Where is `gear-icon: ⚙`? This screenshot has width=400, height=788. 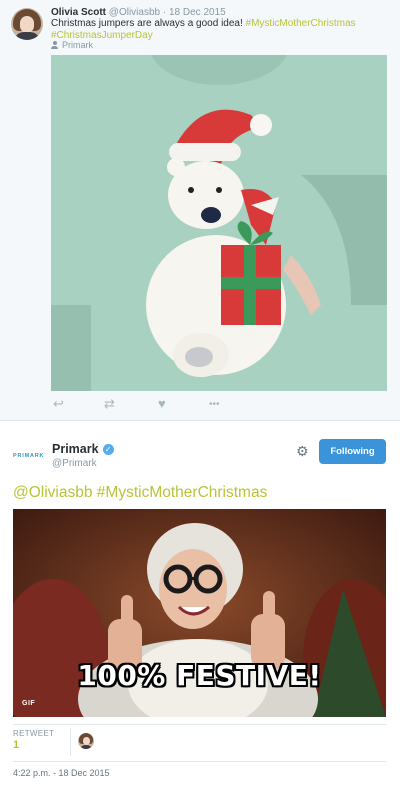
gear-icon: ⚙ is located at coordinates (302, 451).